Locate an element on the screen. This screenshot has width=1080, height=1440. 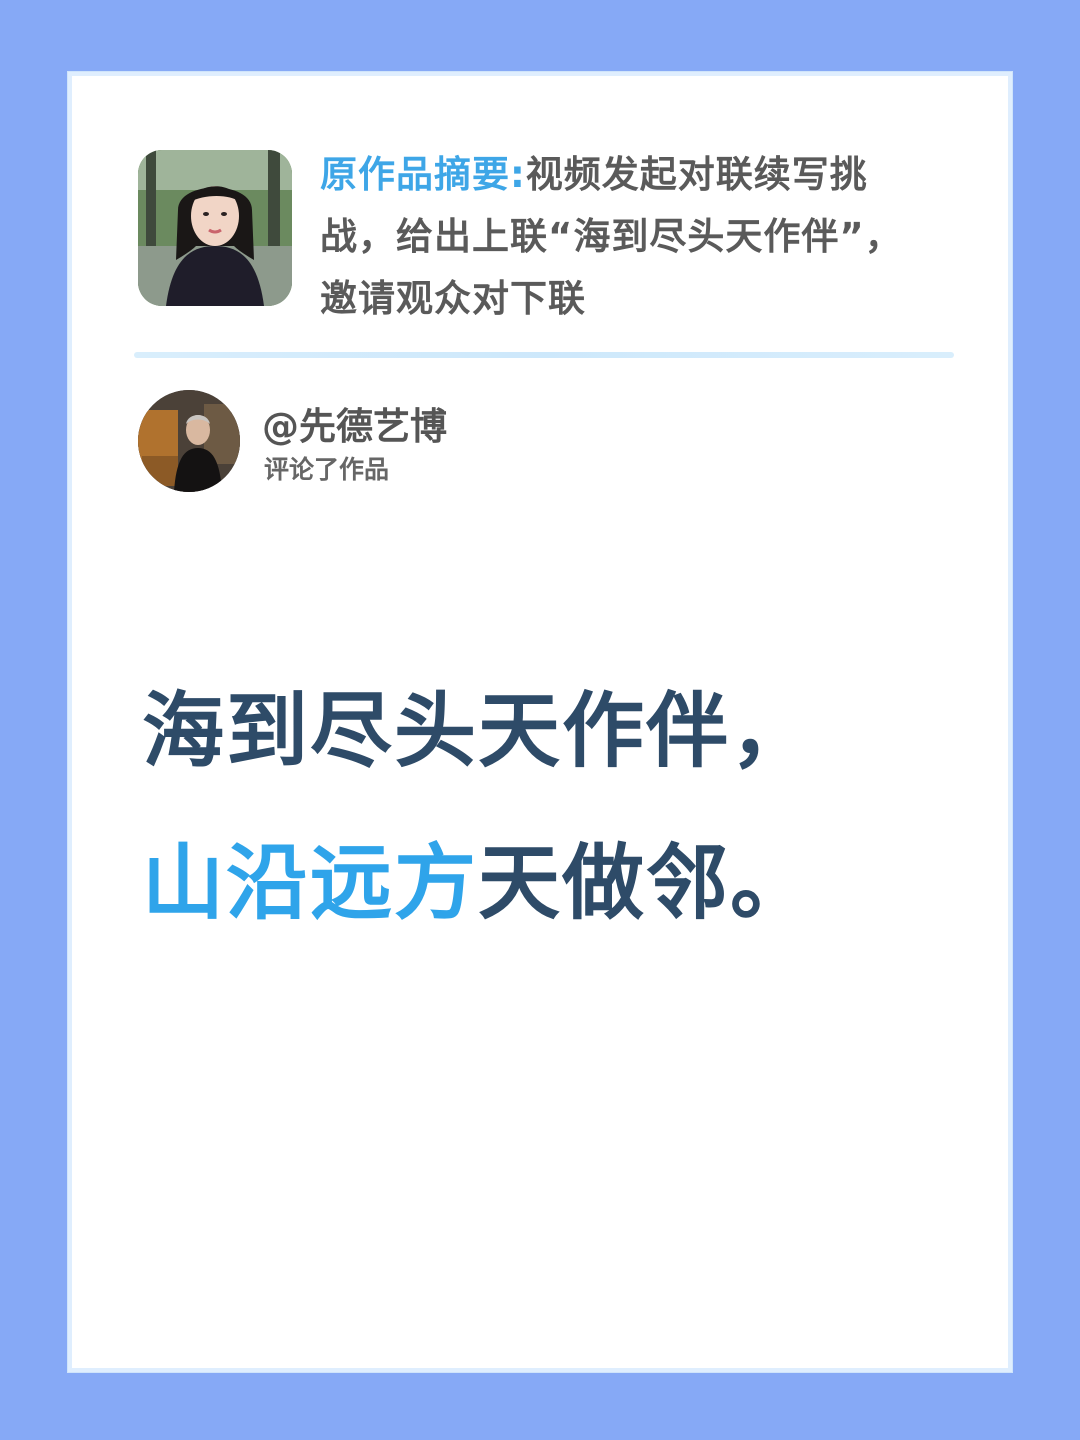
summary-text-block: 原作品摘要:视频发起对联续写挑战，给出上联“海到尽头天作伴”，邀请观众对下联 is located at coordinates (625, 237).